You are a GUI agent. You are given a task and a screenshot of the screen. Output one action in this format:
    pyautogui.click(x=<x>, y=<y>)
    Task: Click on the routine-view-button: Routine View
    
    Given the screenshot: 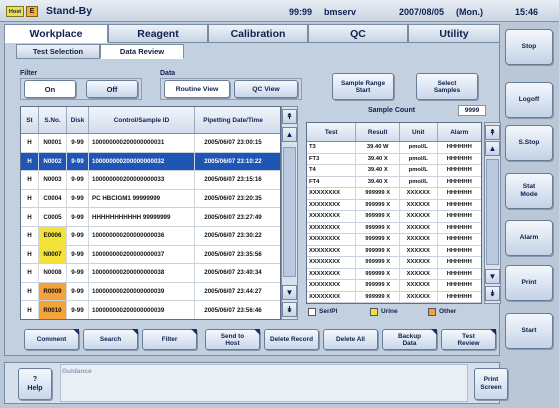 What is the action you would take?
    pyautogui.click(x=197, y=89)
    